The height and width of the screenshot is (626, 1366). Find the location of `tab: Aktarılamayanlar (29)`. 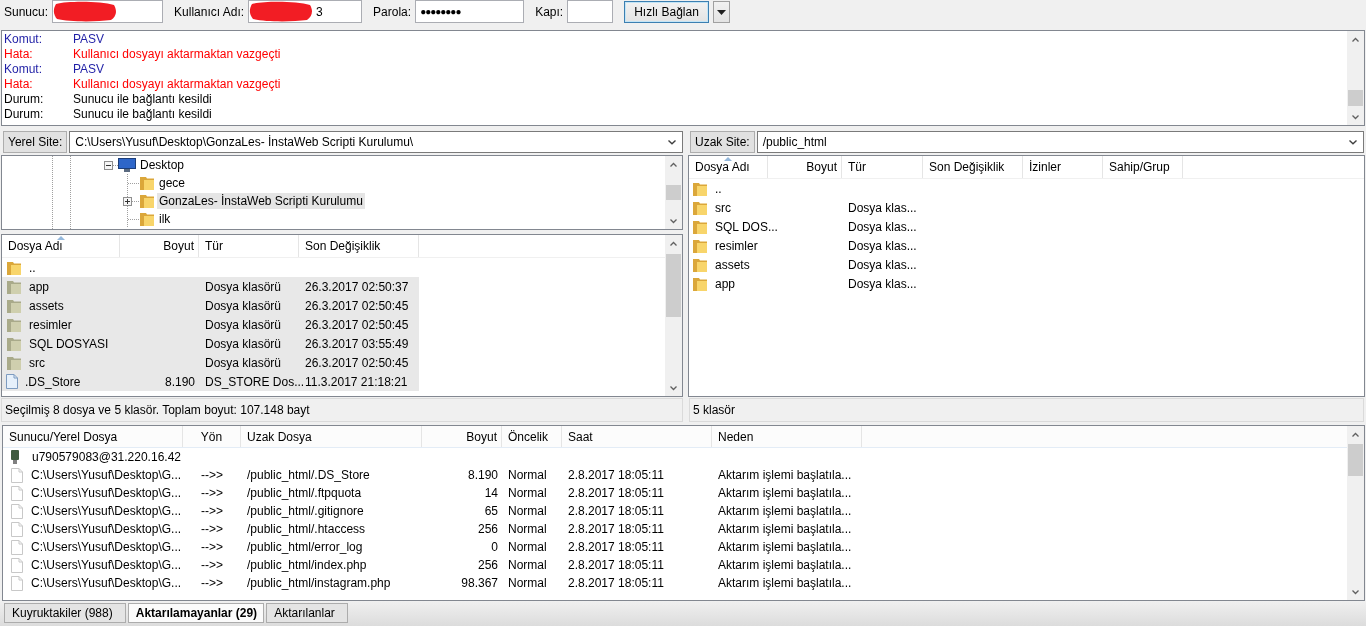

tab: Aktarılamayanlar (29) is located at coordinates (196, 613).